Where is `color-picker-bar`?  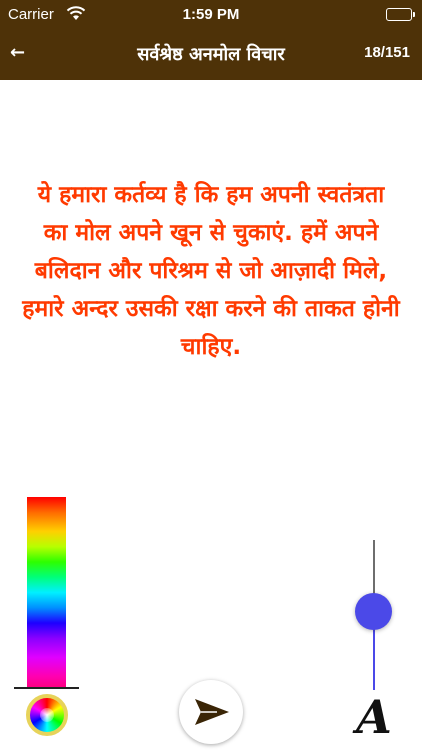
color-picker-bar is located at coordinates (46, 592).